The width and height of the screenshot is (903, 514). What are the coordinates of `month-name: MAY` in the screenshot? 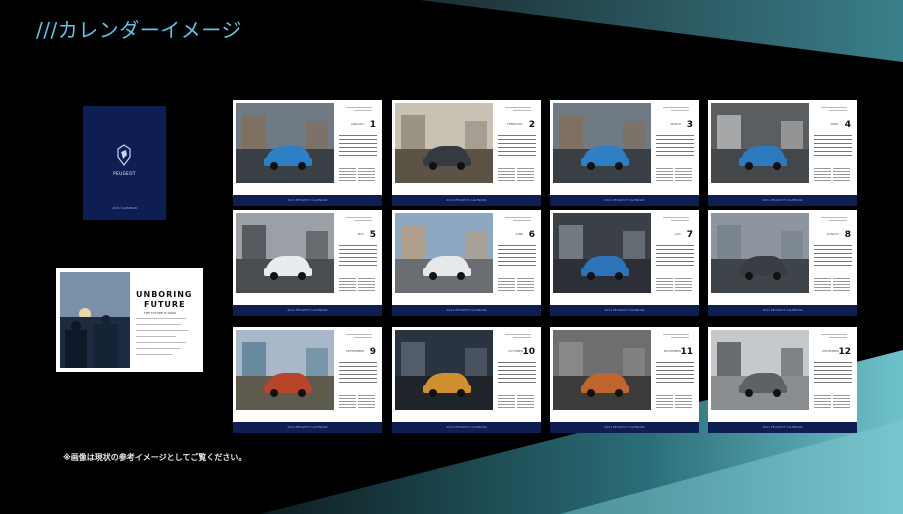 It's located at (360, 234).